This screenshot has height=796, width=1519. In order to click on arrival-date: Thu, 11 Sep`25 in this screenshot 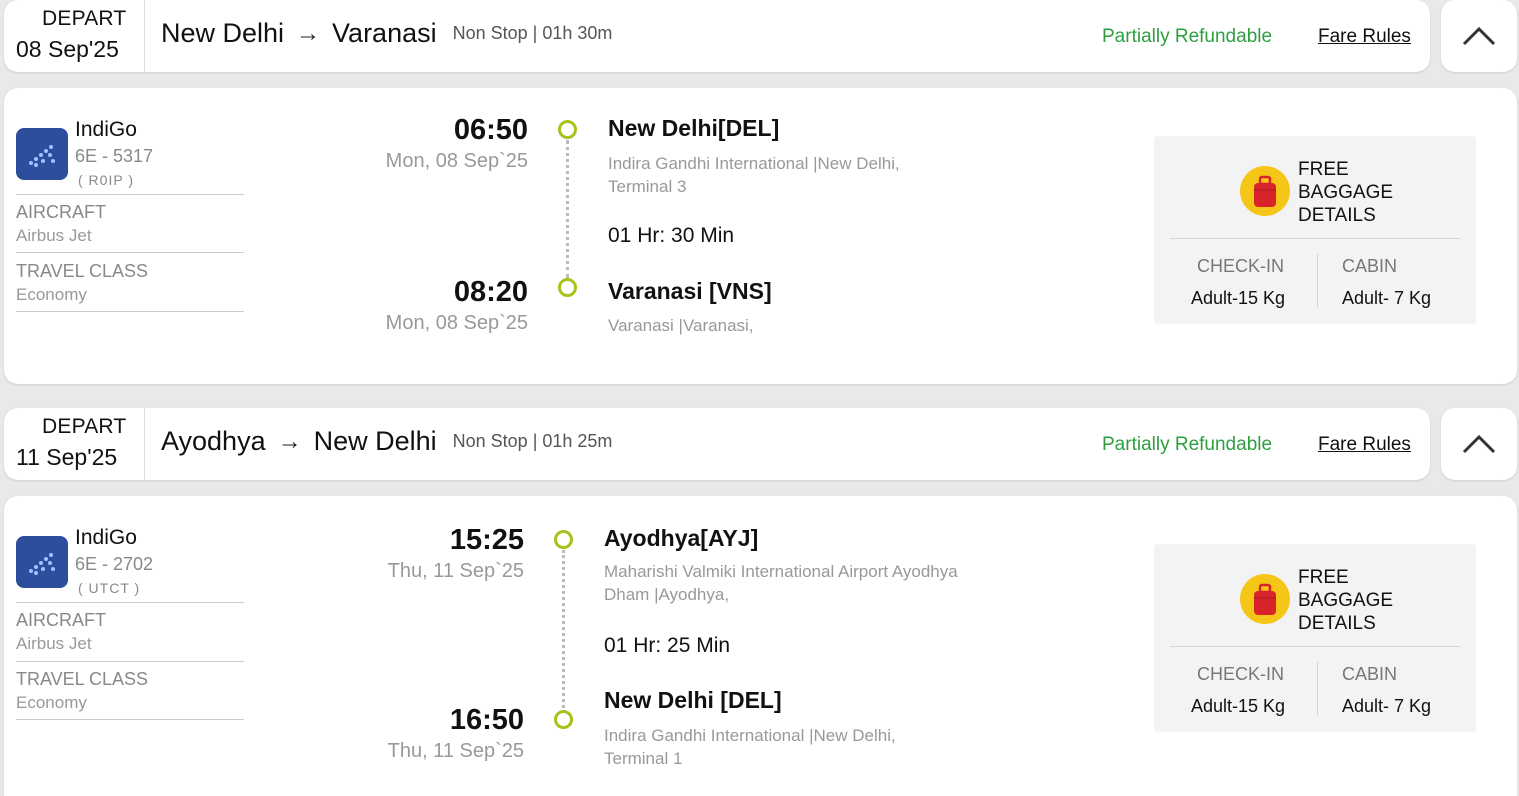, I will do `click(455, 751)`.